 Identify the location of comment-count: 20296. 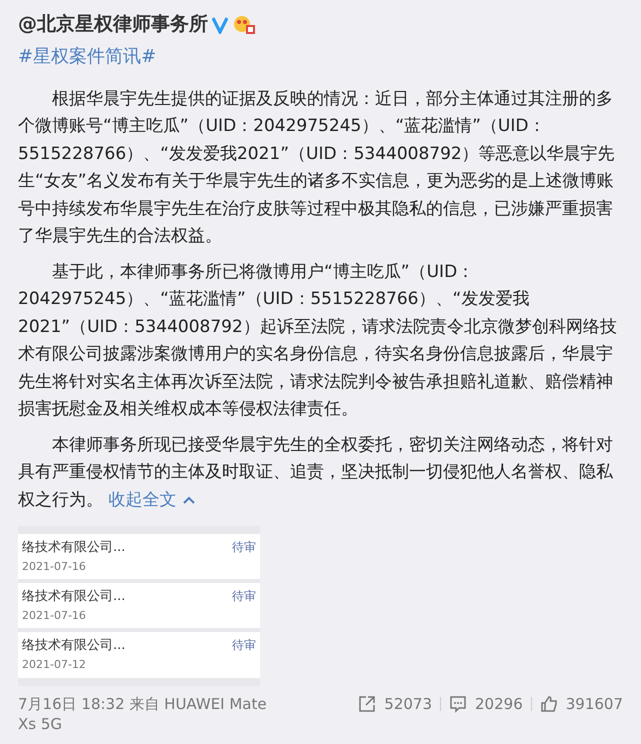
(499, 704).